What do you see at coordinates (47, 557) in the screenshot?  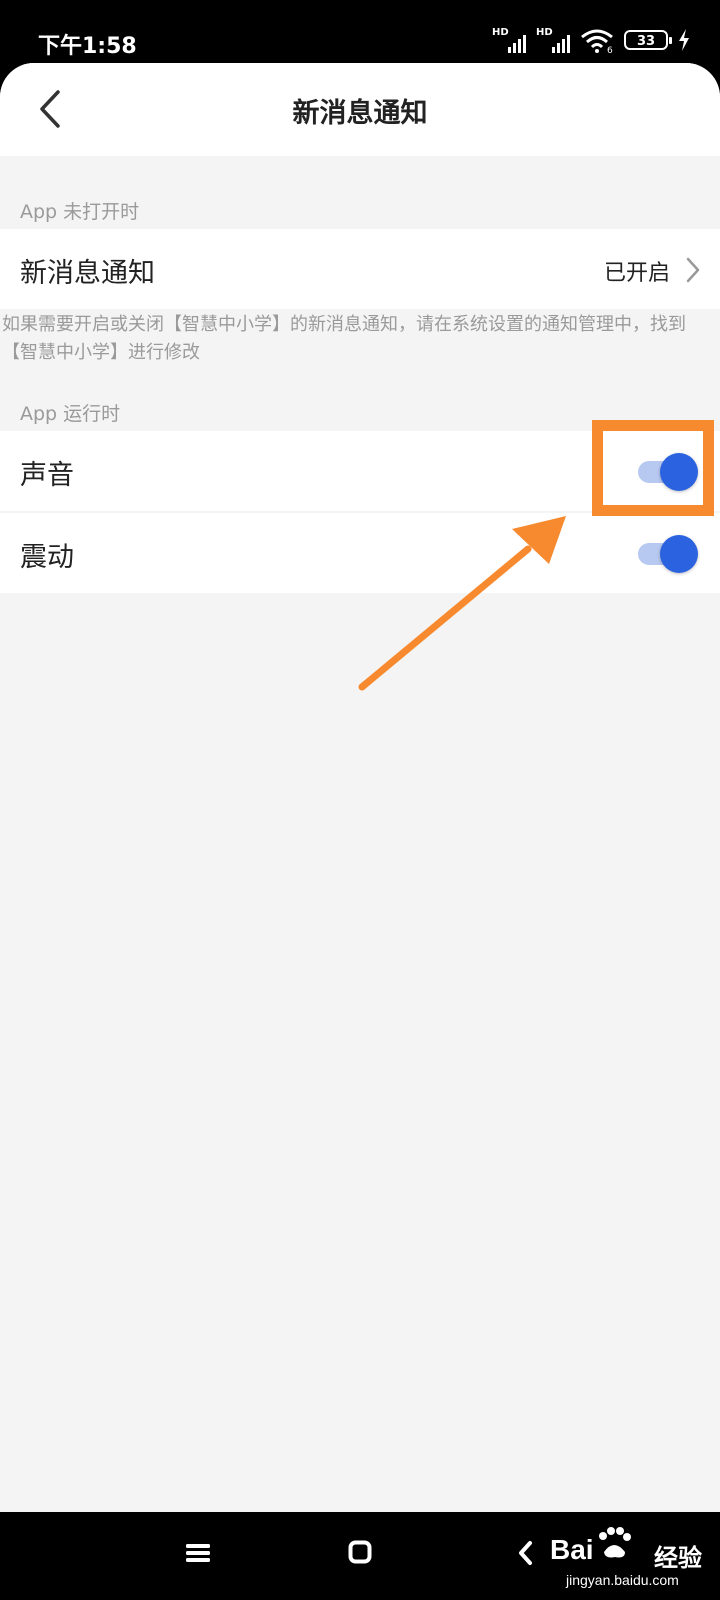 I see `vibrate-label: 震动` at bounding box center [47, 557].